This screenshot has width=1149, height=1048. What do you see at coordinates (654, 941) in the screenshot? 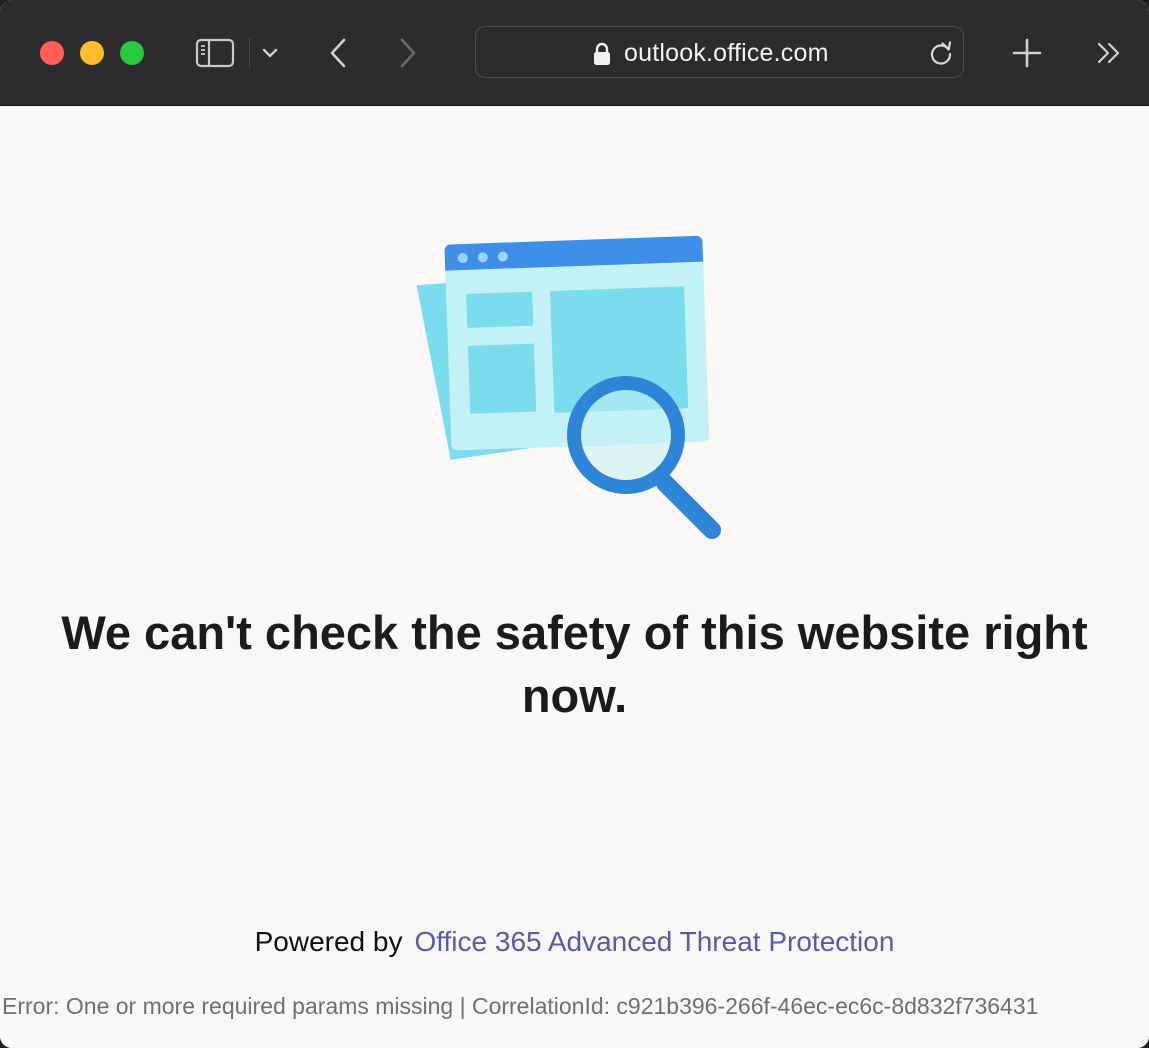
I see `atp-link: Office 365 Advanced Threat Protection` at bounding box center [654, 941].